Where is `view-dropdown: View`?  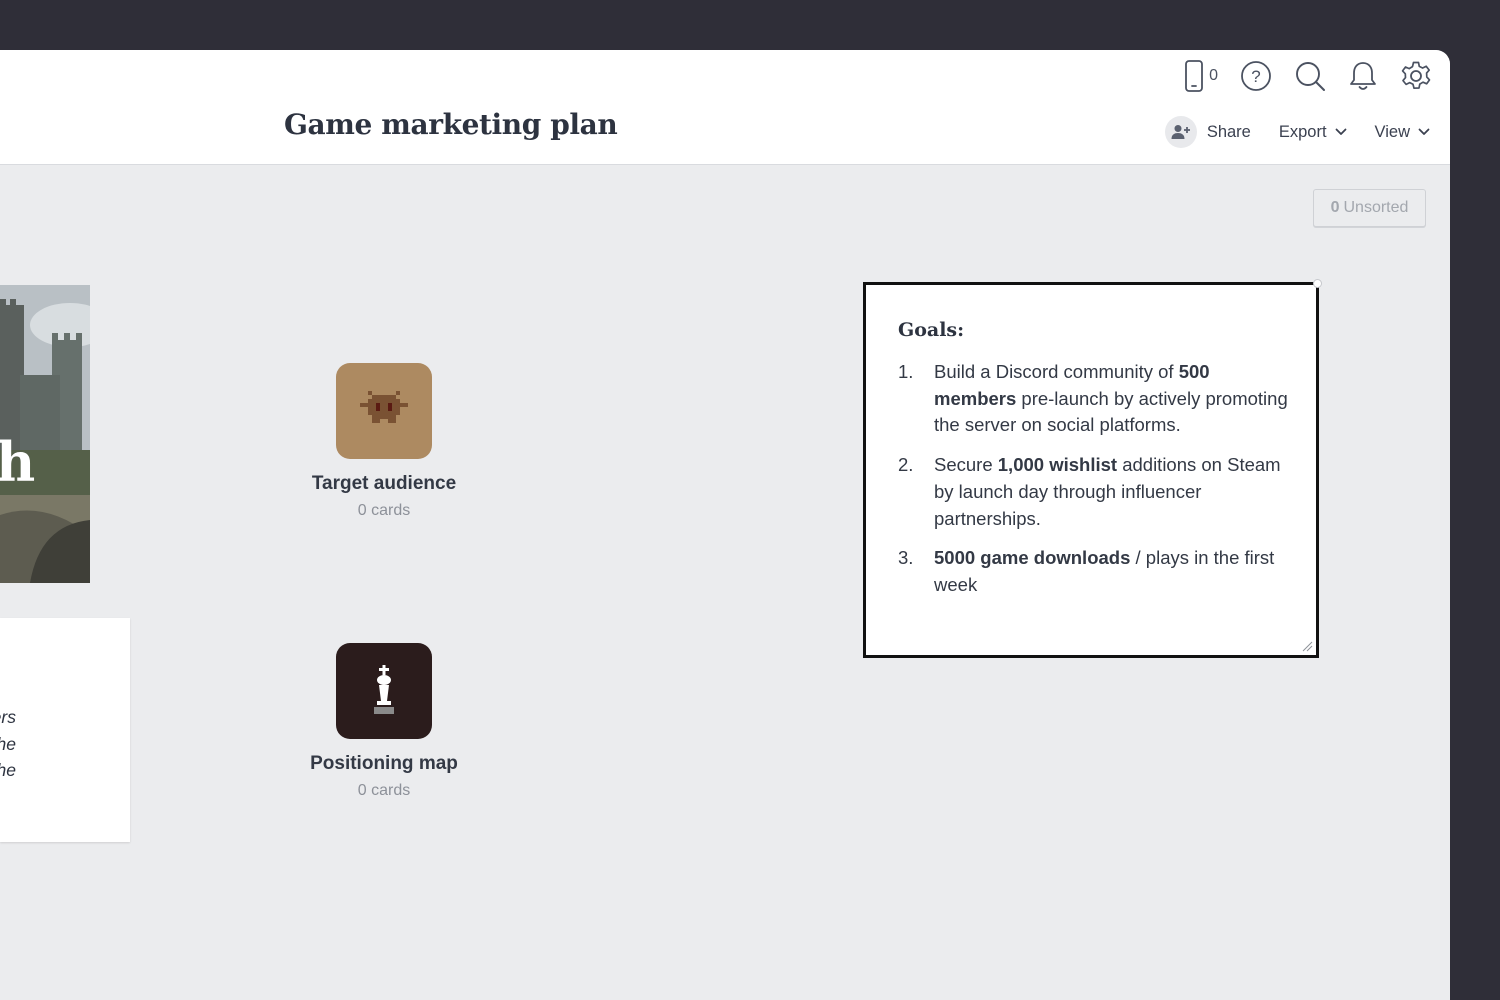 view-dropdown: View is located at coordinates (1402, 132).